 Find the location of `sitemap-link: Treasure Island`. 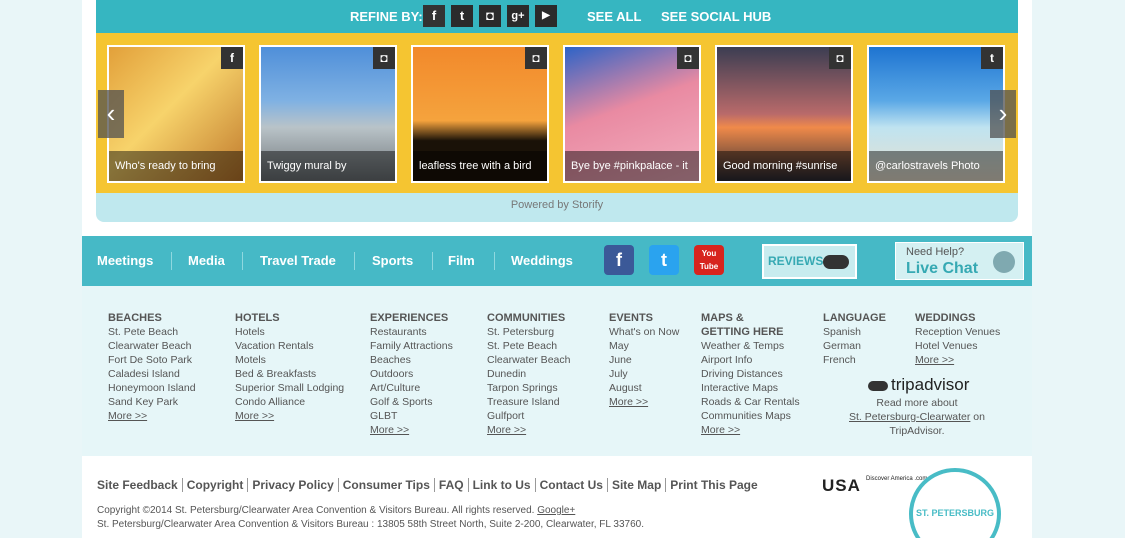

sitemap-link: Treasure Island is located at coordinates (528, 402).